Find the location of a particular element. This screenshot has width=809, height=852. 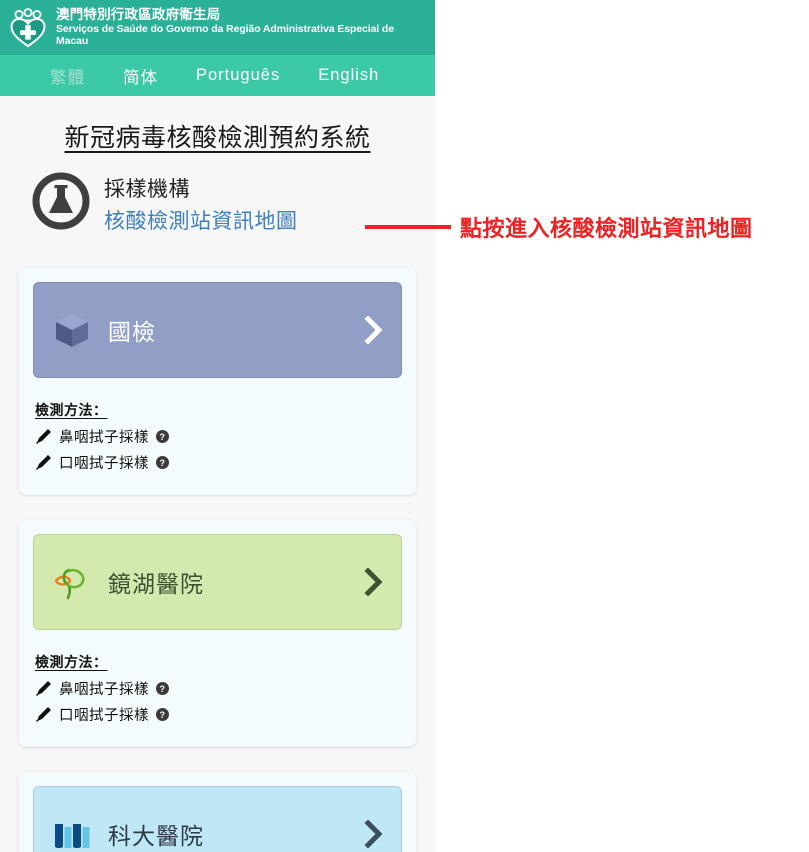

page-title: 新冠病毒核酸檢測預約系統 is located at coordinates (217, 138).